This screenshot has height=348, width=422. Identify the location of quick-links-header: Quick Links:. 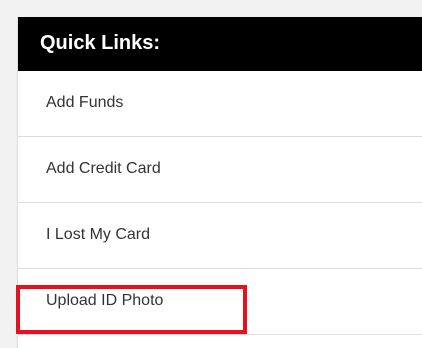
(220, 44).